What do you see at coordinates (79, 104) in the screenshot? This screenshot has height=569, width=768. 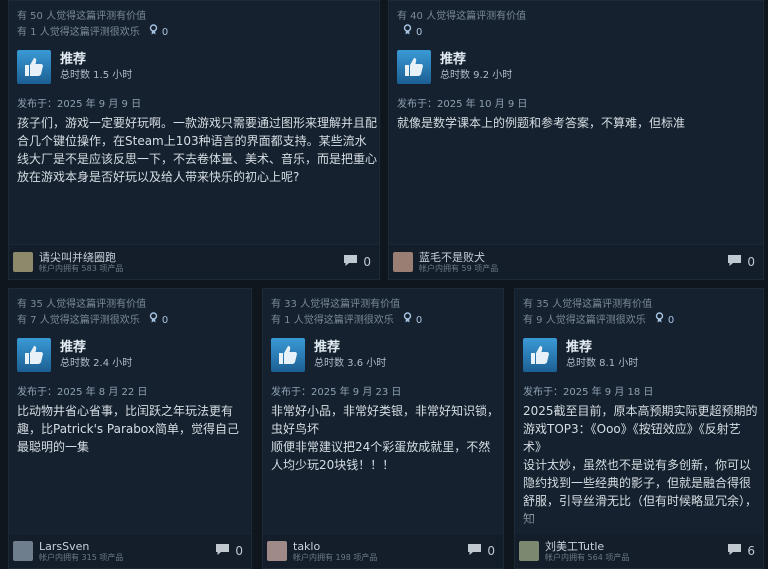 I see `posted-date: 发布于：2025 年 9 月 9 日` at bounding box center [79, 104].